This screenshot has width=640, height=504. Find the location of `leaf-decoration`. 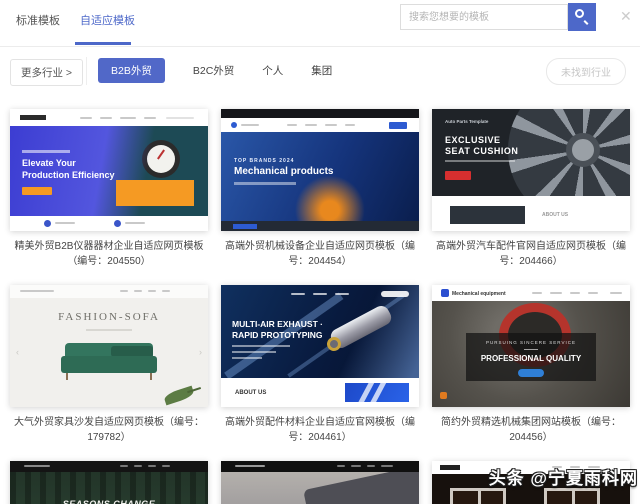

leaf-decoration is located at coordinates (179, 395).